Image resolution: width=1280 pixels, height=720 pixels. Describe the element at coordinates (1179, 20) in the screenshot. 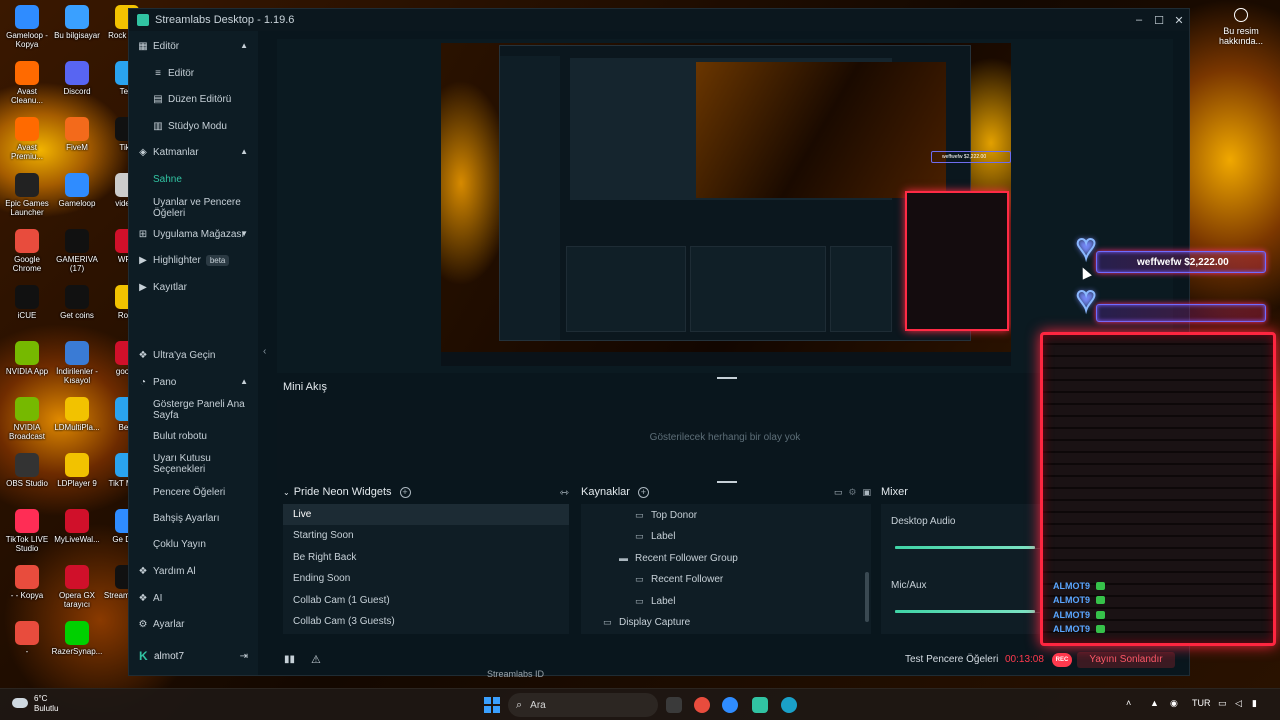

I see `close-icon: ✕` at that location.